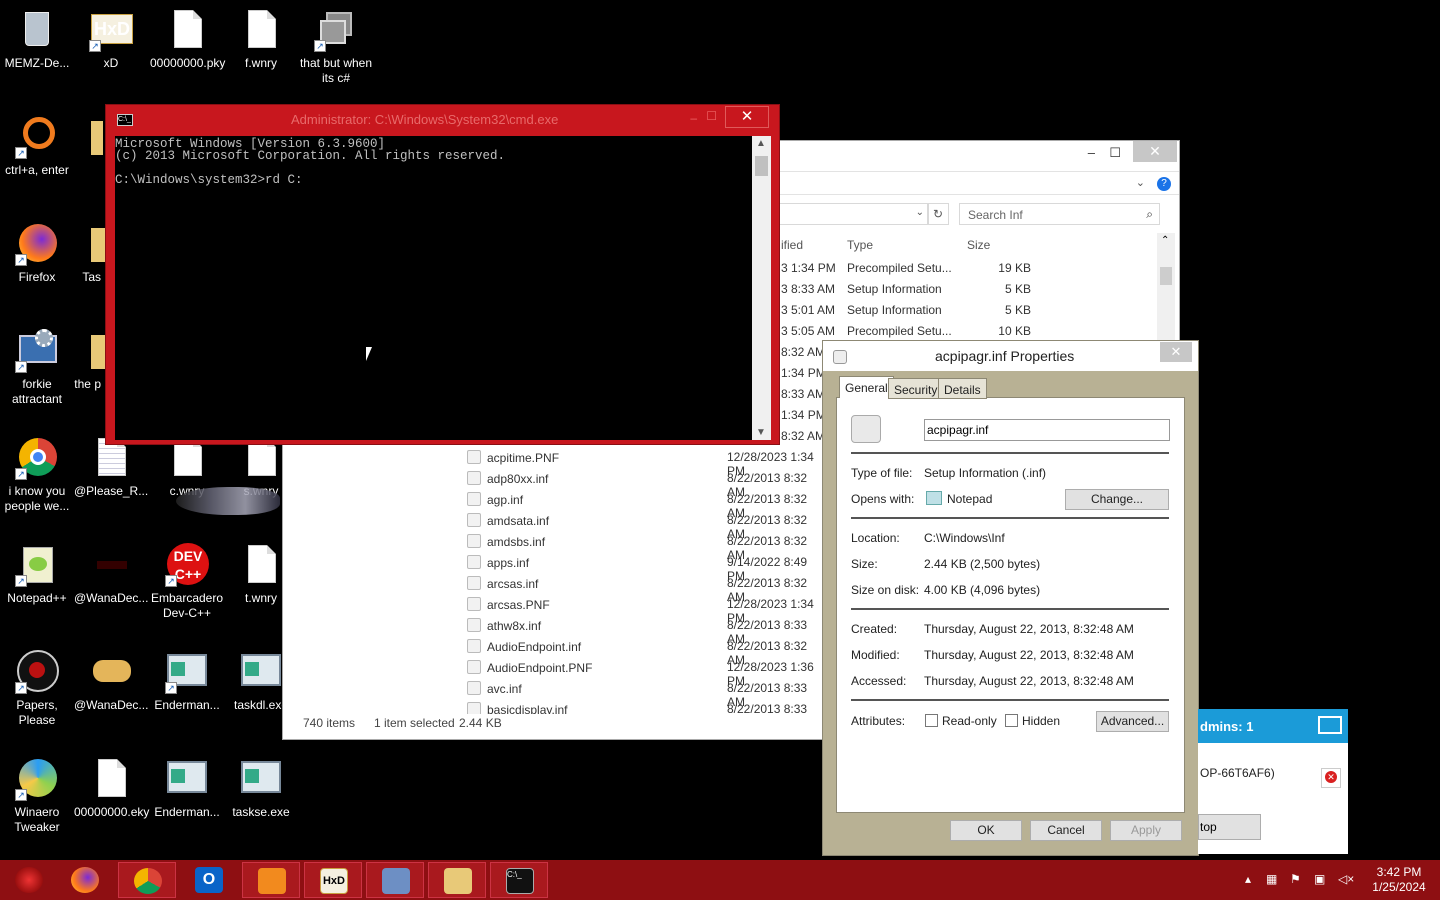  What do you see at coordinates (645, 548) in the screenshot?
I see `table-row: amdsbs.inf 8/22/2013 8:32 AM` at bounding box center [645, 548].